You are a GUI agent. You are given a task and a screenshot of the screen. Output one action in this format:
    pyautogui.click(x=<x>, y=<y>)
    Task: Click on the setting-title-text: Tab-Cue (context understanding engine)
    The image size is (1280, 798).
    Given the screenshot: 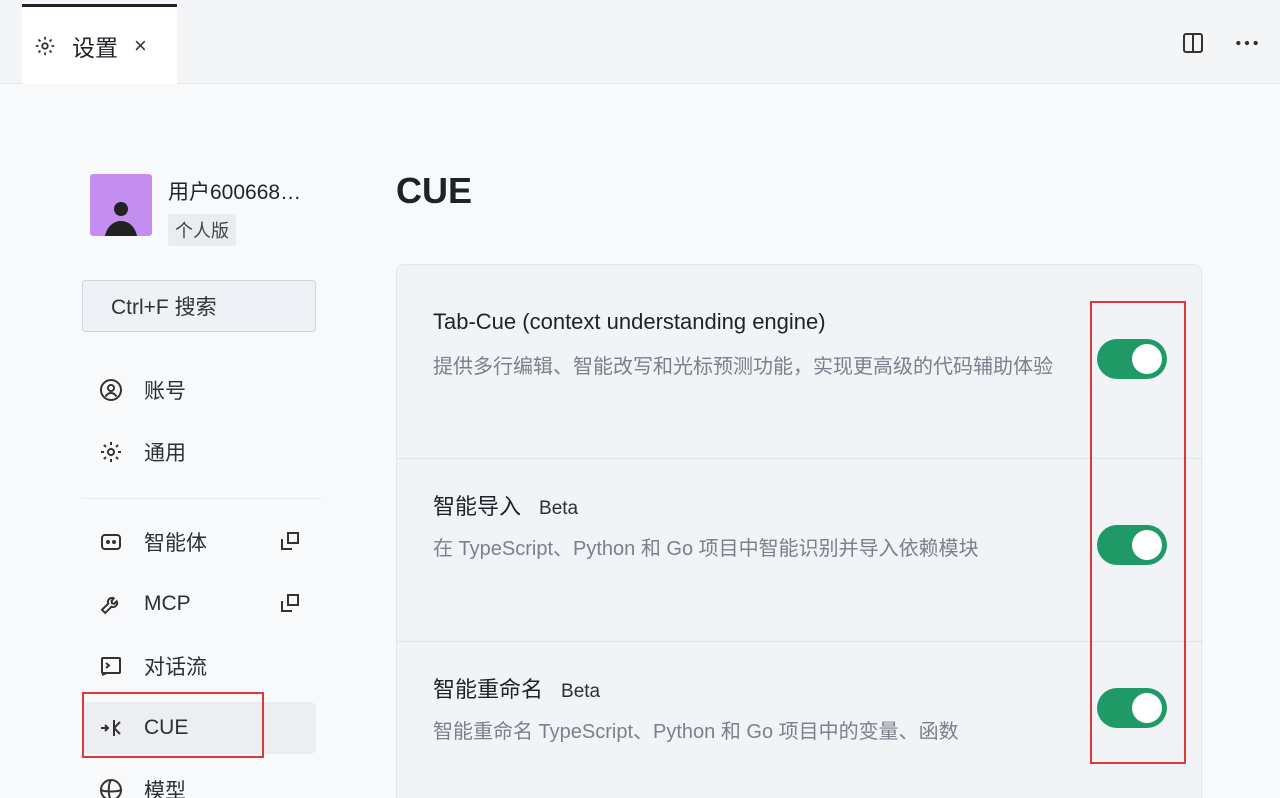 What is the action you would take?
    pyautogui.click(x=629, y=321)
    